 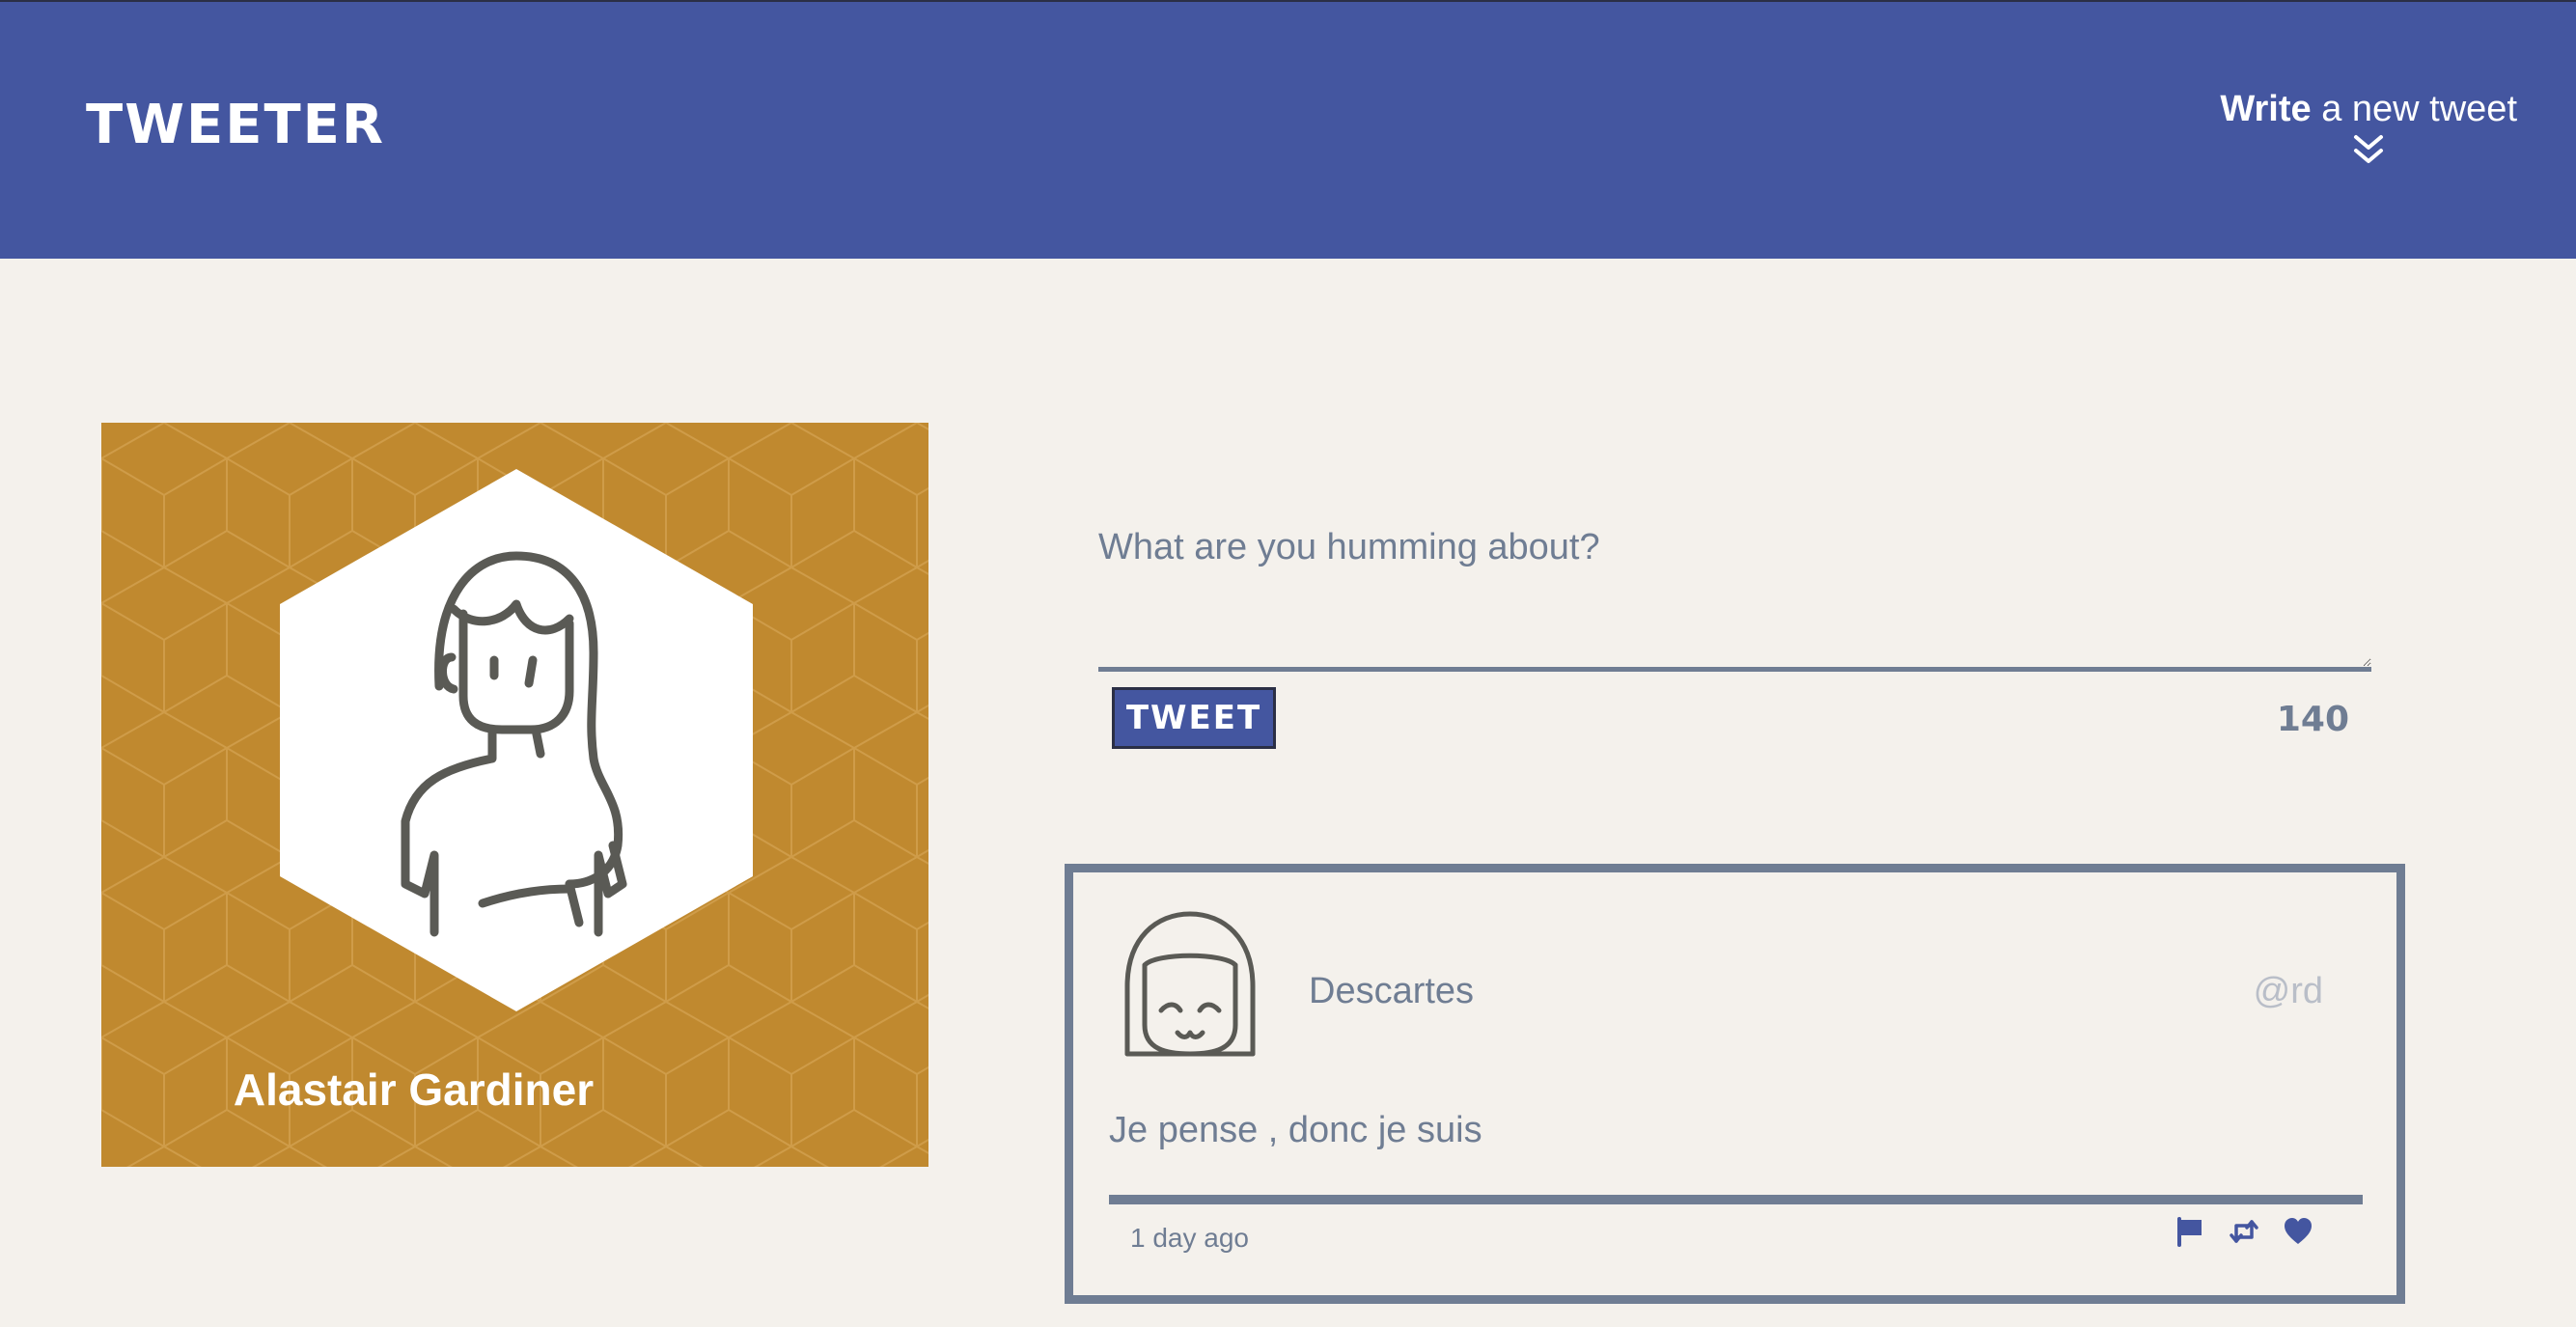 I want to click on heart-icon, so click(x=2298, y=1231).